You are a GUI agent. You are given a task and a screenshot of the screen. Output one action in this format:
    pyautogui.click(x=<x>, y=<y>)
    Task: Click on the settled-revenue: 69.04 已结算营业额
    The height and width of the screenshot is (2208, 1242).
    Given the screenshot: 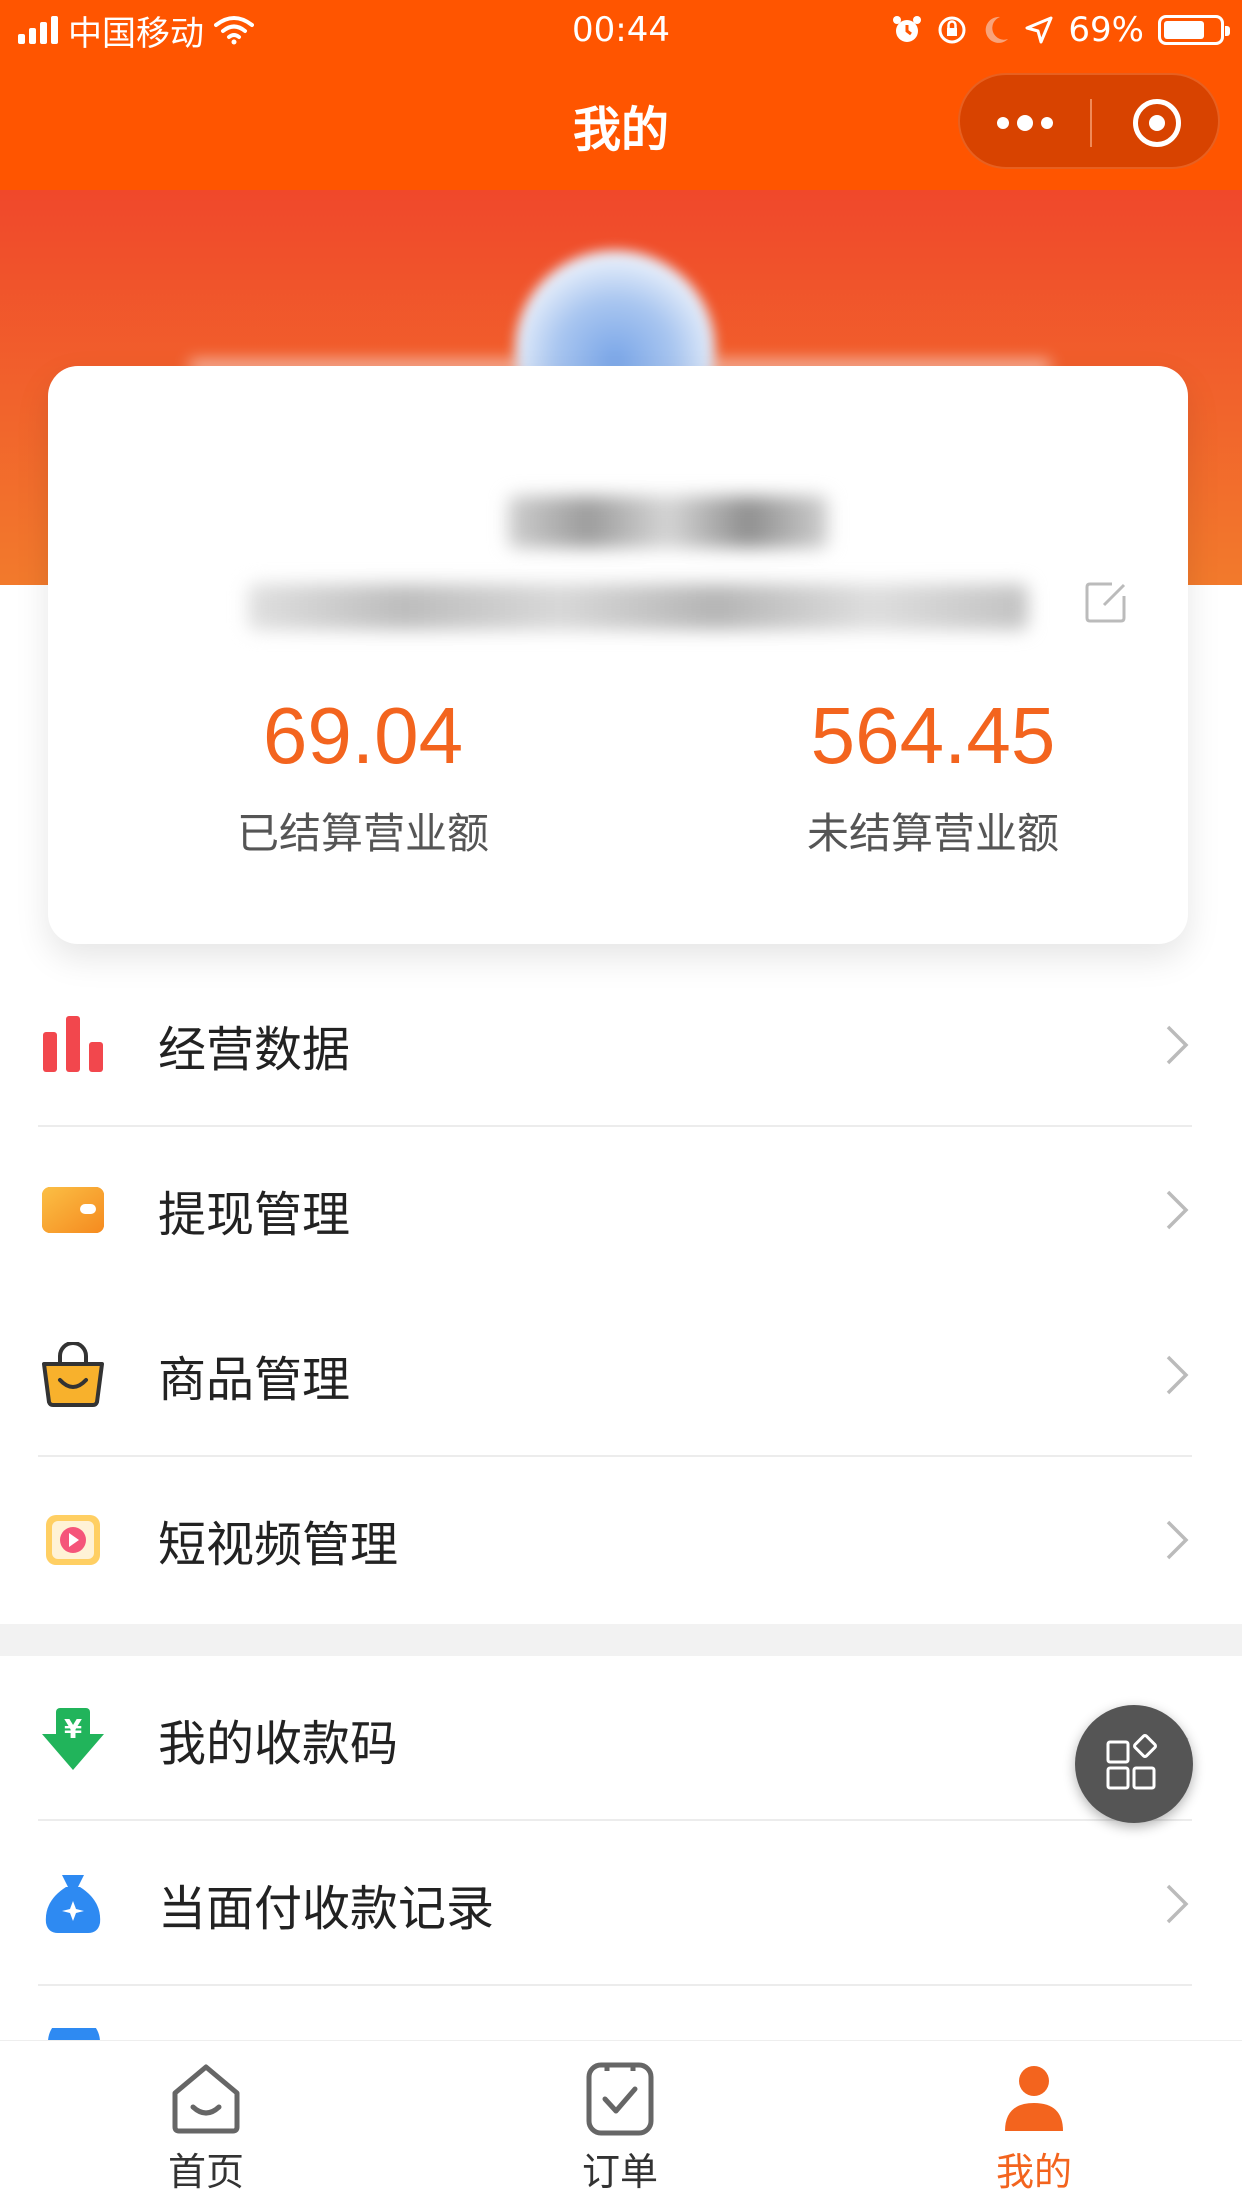 What is the action you would take?
    pyautogui.click(x=363, y=773)
    